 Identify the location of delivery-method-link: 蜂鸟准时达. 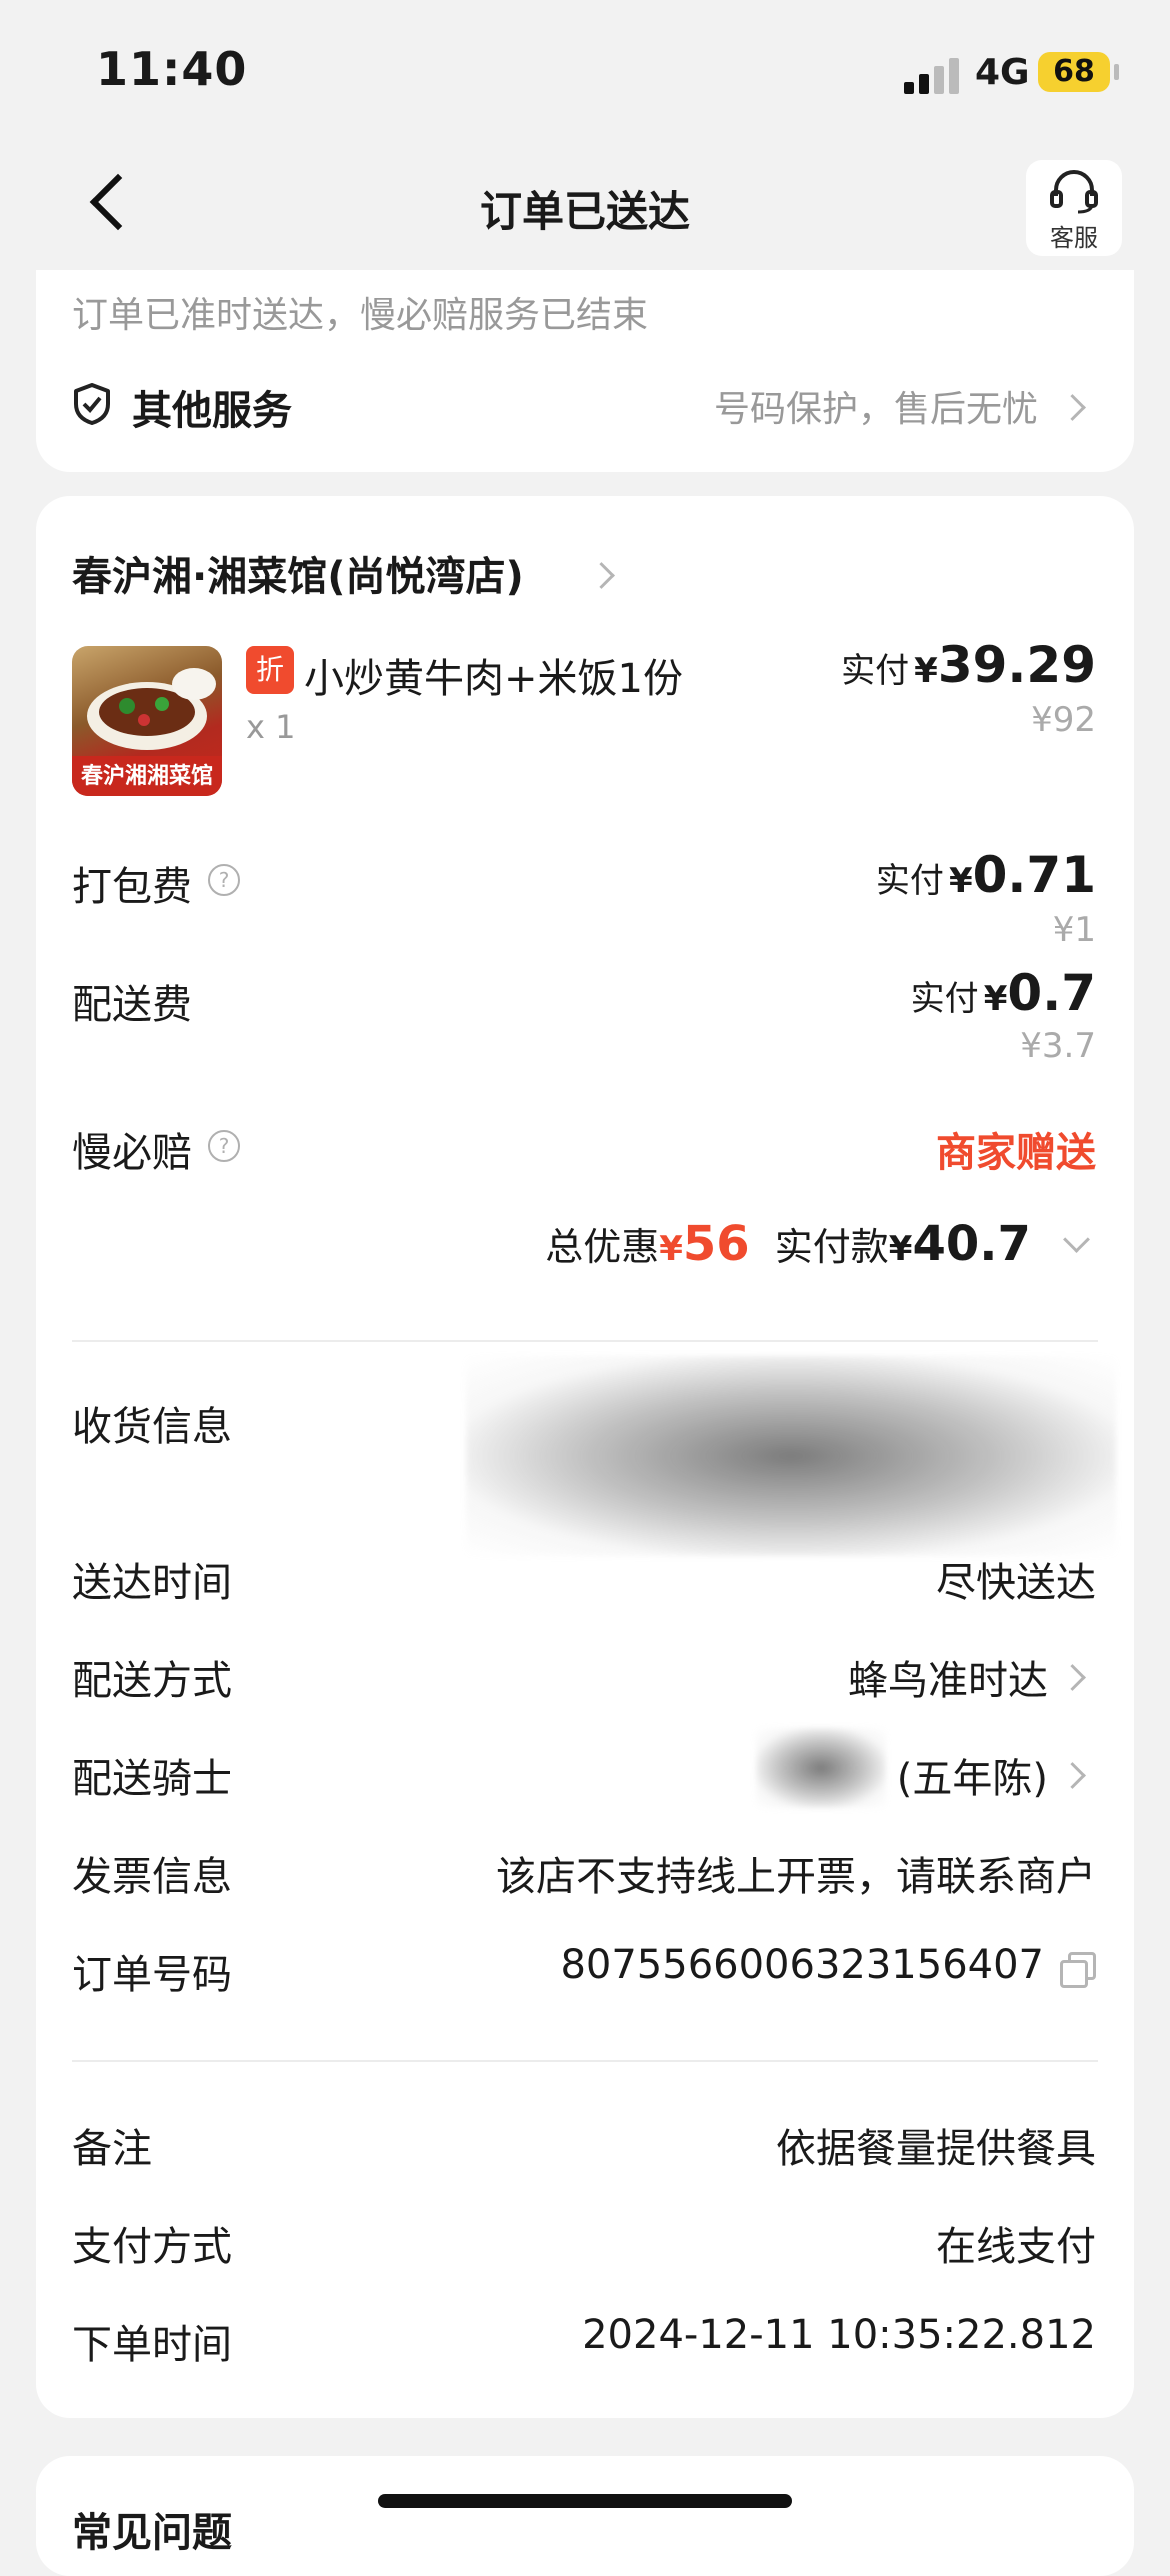
(896, 1673).